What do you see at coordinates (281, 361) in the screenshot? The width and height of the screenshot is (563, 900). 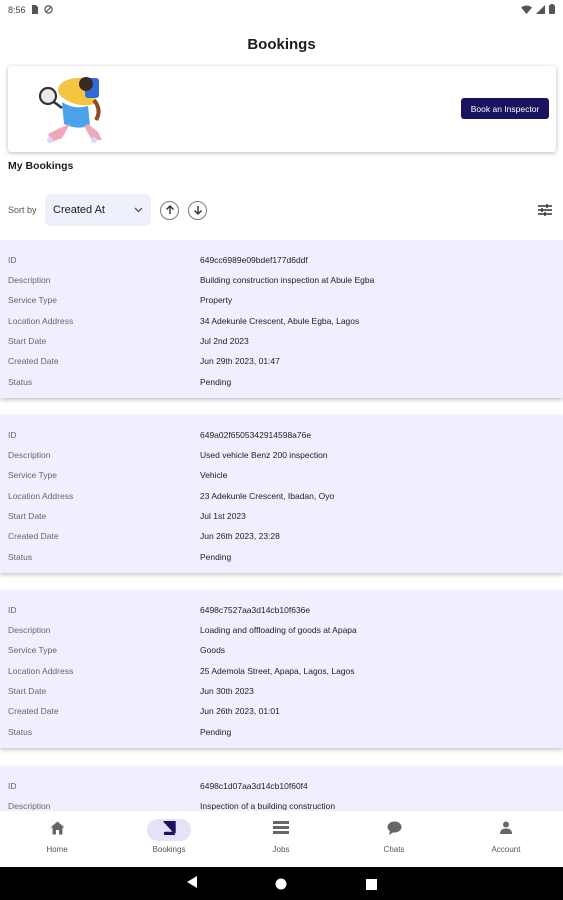 I see `booking-row-created-date: Created Date Jun 29th 2023, 01:47` at bounding box center [281, 361].